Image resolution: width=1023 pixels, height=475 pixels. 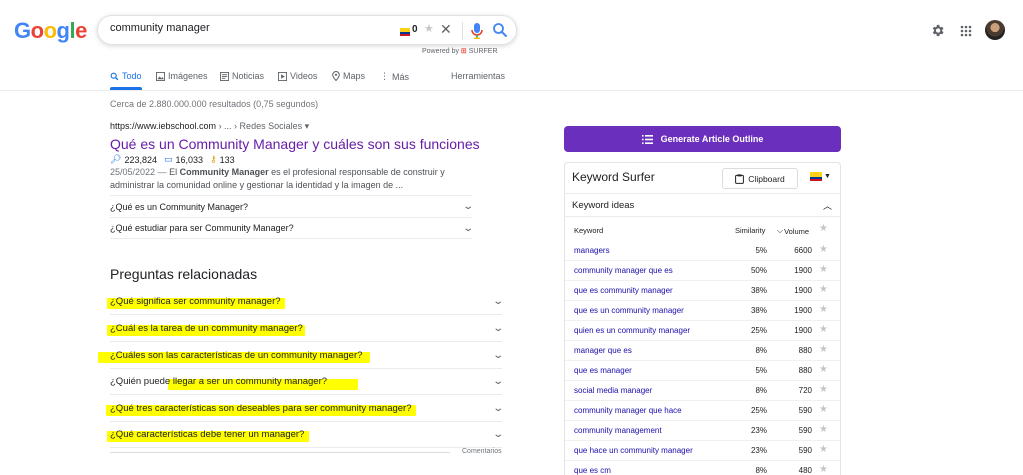 I want to click on keyword-link: community manager que hace, so click(x=628, y=410).